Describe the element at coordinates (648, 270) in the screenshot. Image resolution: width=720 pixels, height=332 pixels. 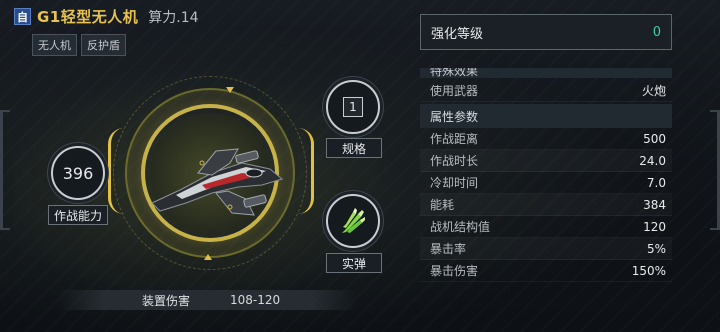
I see `stat-value: 150%` at that location.